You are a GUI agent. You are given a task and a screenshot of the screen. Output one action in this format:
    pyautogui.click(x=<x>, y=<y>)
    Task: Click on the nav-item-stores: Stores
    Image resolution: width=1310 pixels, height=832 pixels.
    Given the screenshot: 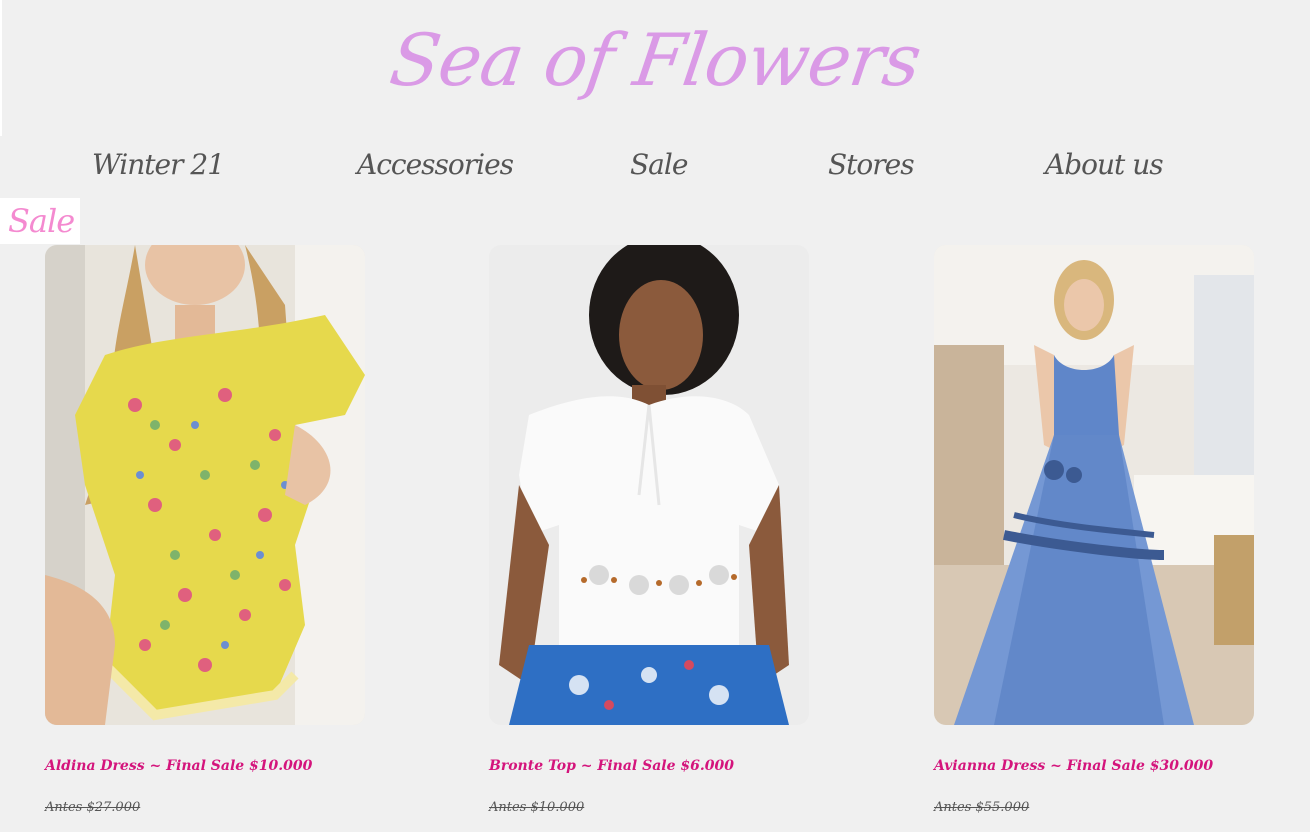 What is the action you would take?
    pyautogui.click(x=871, y=164)
    